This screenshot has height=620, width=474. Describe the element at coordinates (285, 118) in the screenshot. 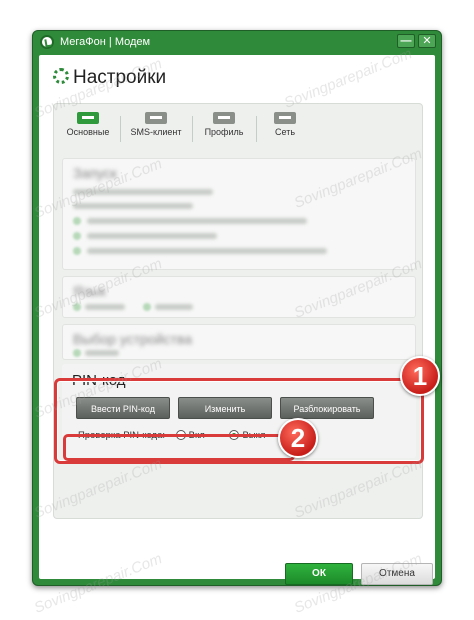

I see `network-tab-icon` at that location.